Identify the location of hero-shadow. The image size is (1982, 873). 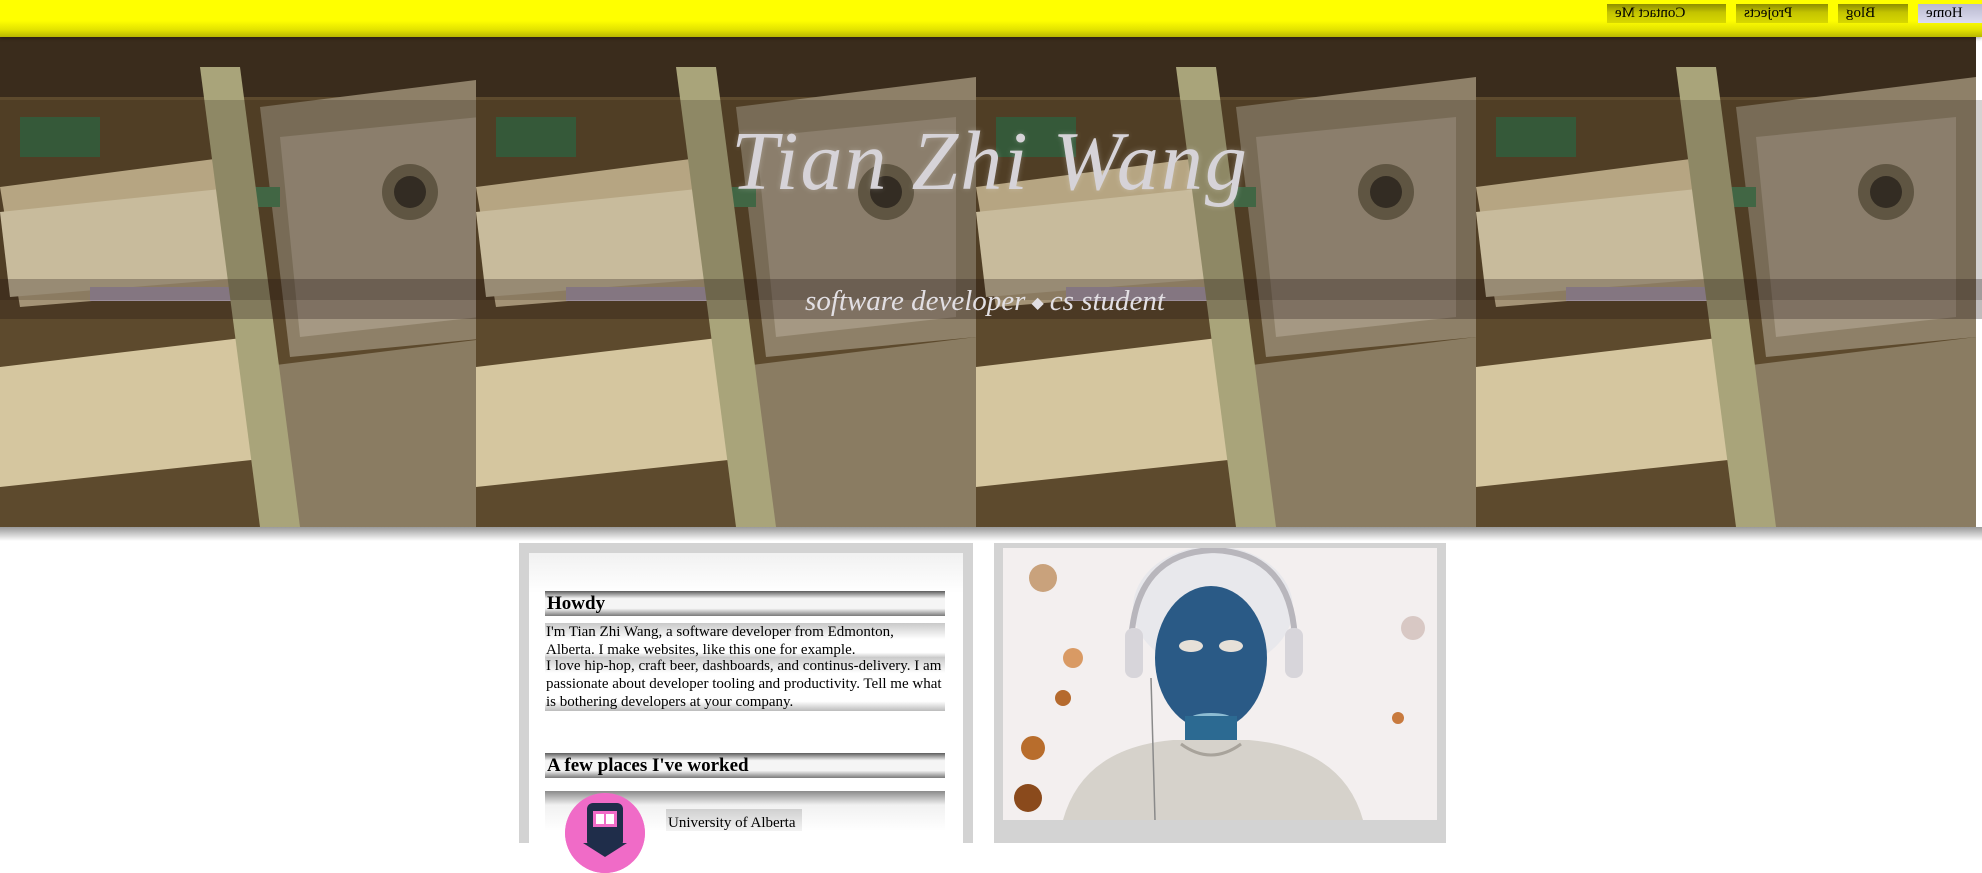
(991, 534).